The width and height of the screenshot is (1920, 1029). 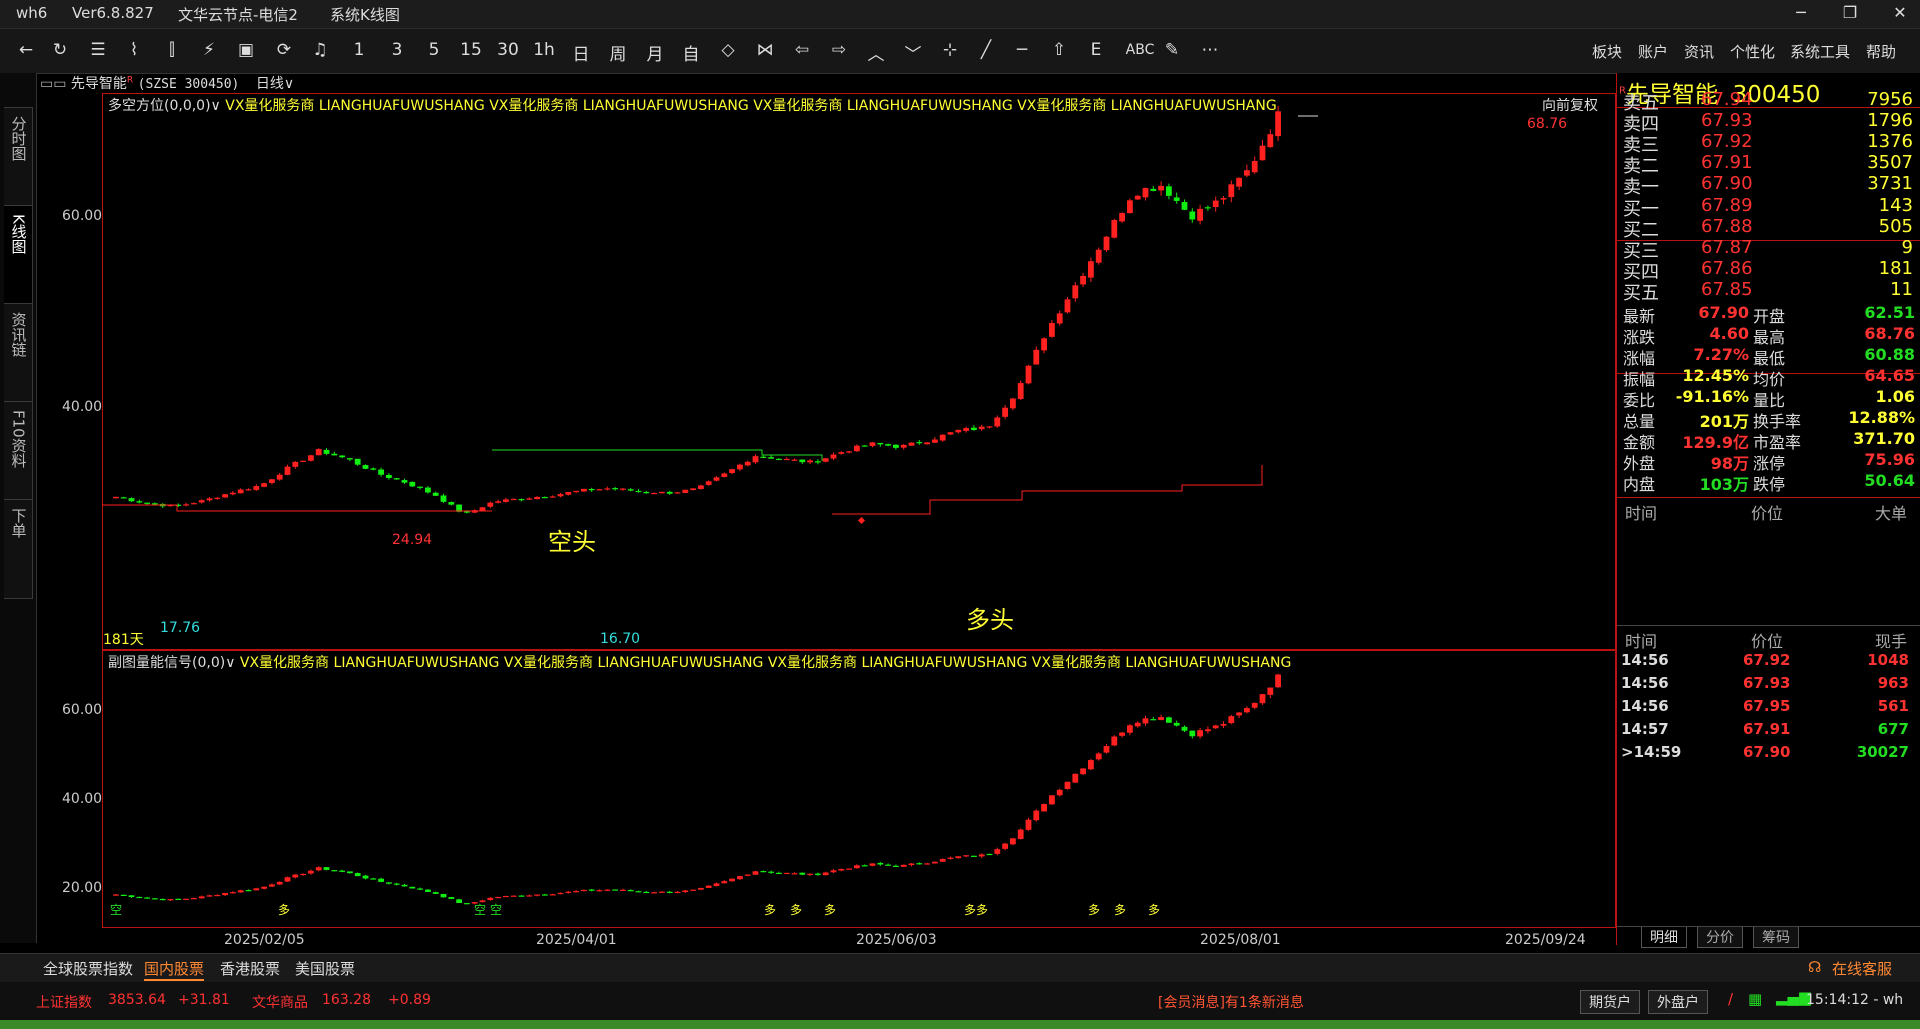 I want to click on y-tick: 40.00, so click(x=82, y=407).